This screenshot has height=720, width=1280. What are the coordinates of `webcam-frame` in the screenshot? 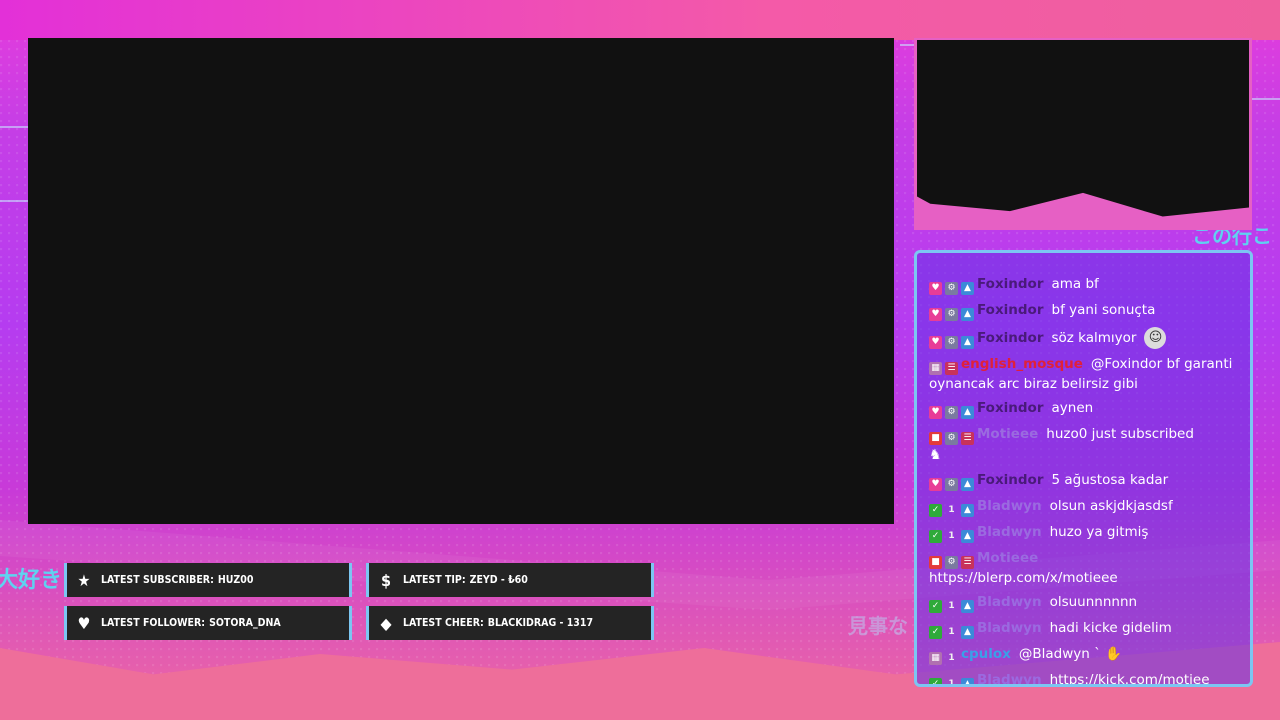 It's located at (1083, 134).